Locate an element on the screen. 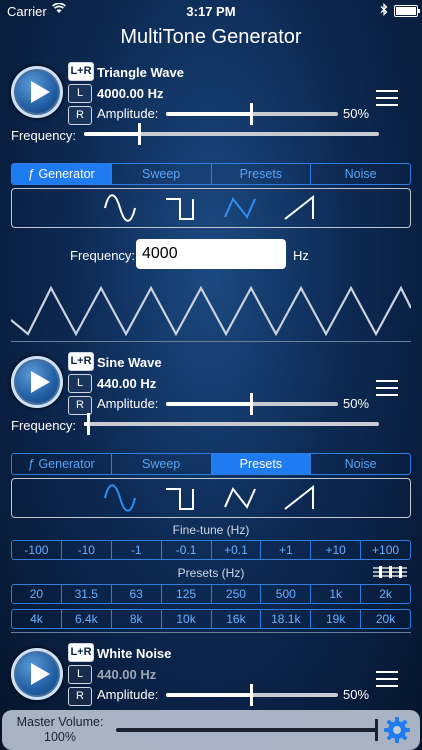  preset-button: 10k is located at coordinates (185, 619).